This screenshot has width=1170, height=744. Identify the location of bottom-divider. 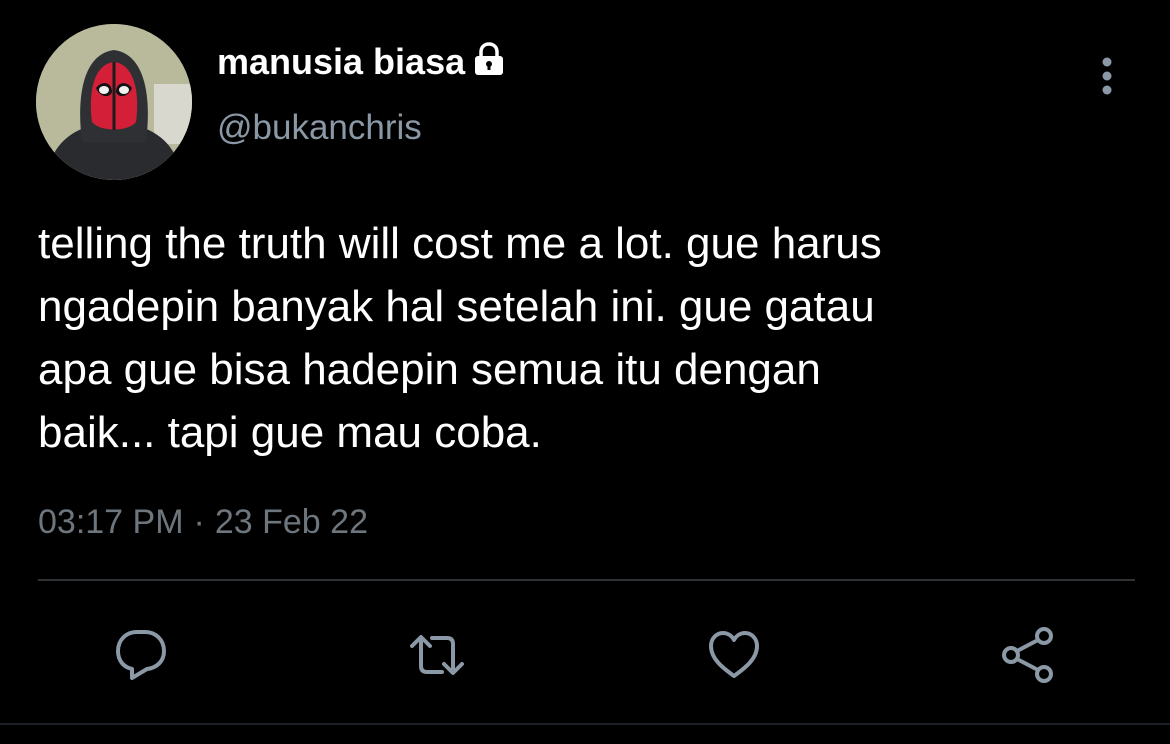
(585, 724).